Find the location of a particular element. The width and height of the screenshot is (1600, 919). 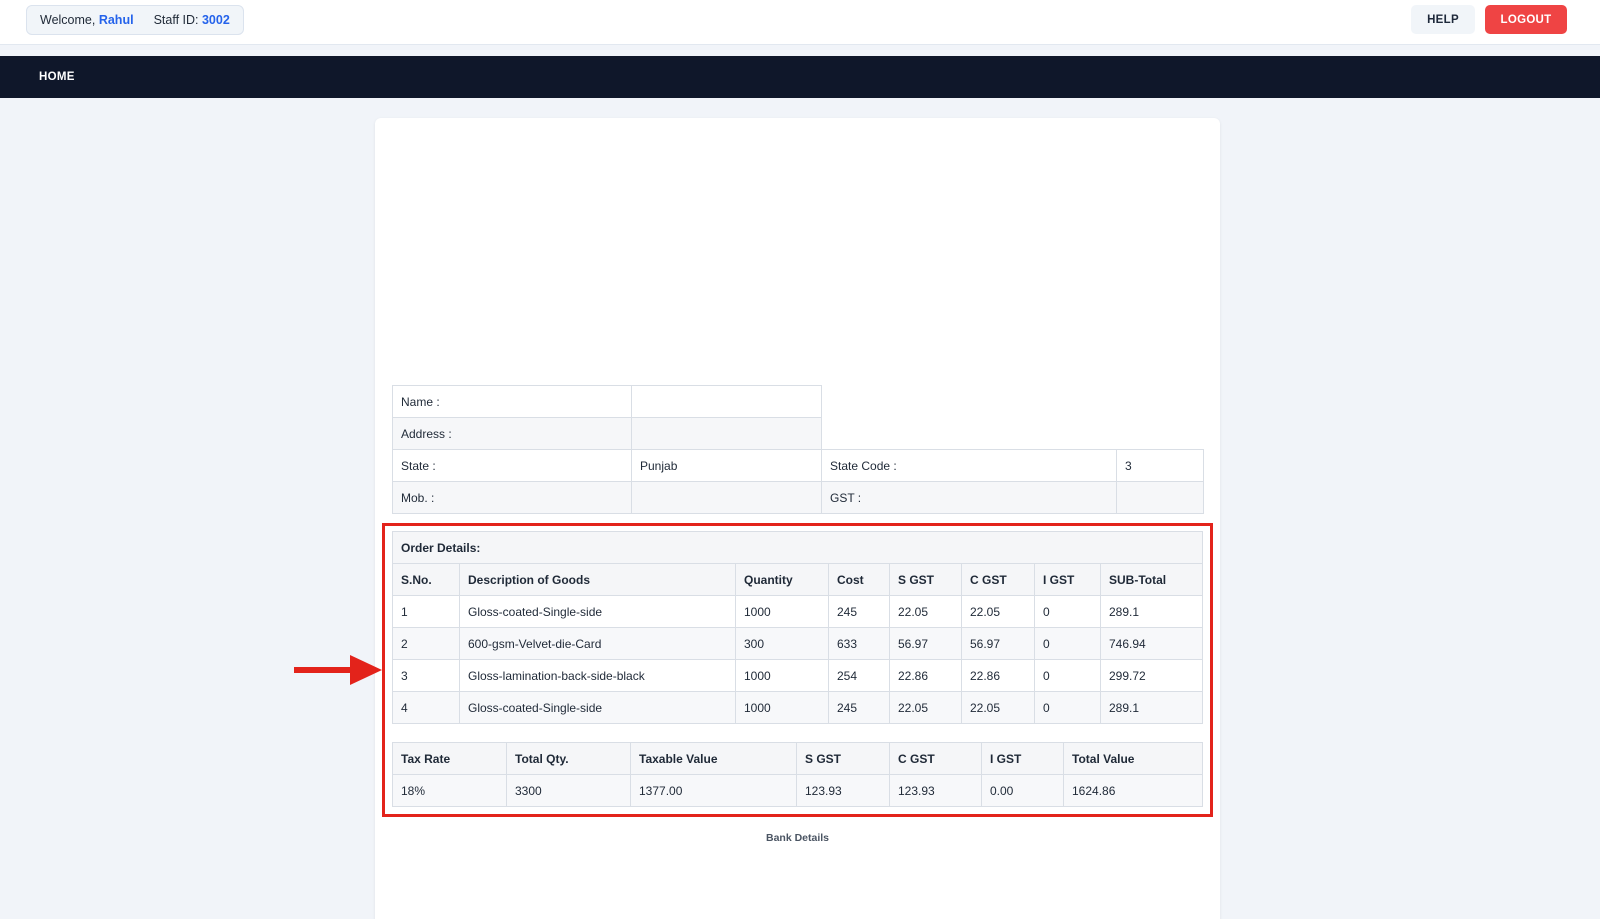

user-info-box: Welcome, Rahul Staff ID: 3002 is located at coordinates (135, 20).